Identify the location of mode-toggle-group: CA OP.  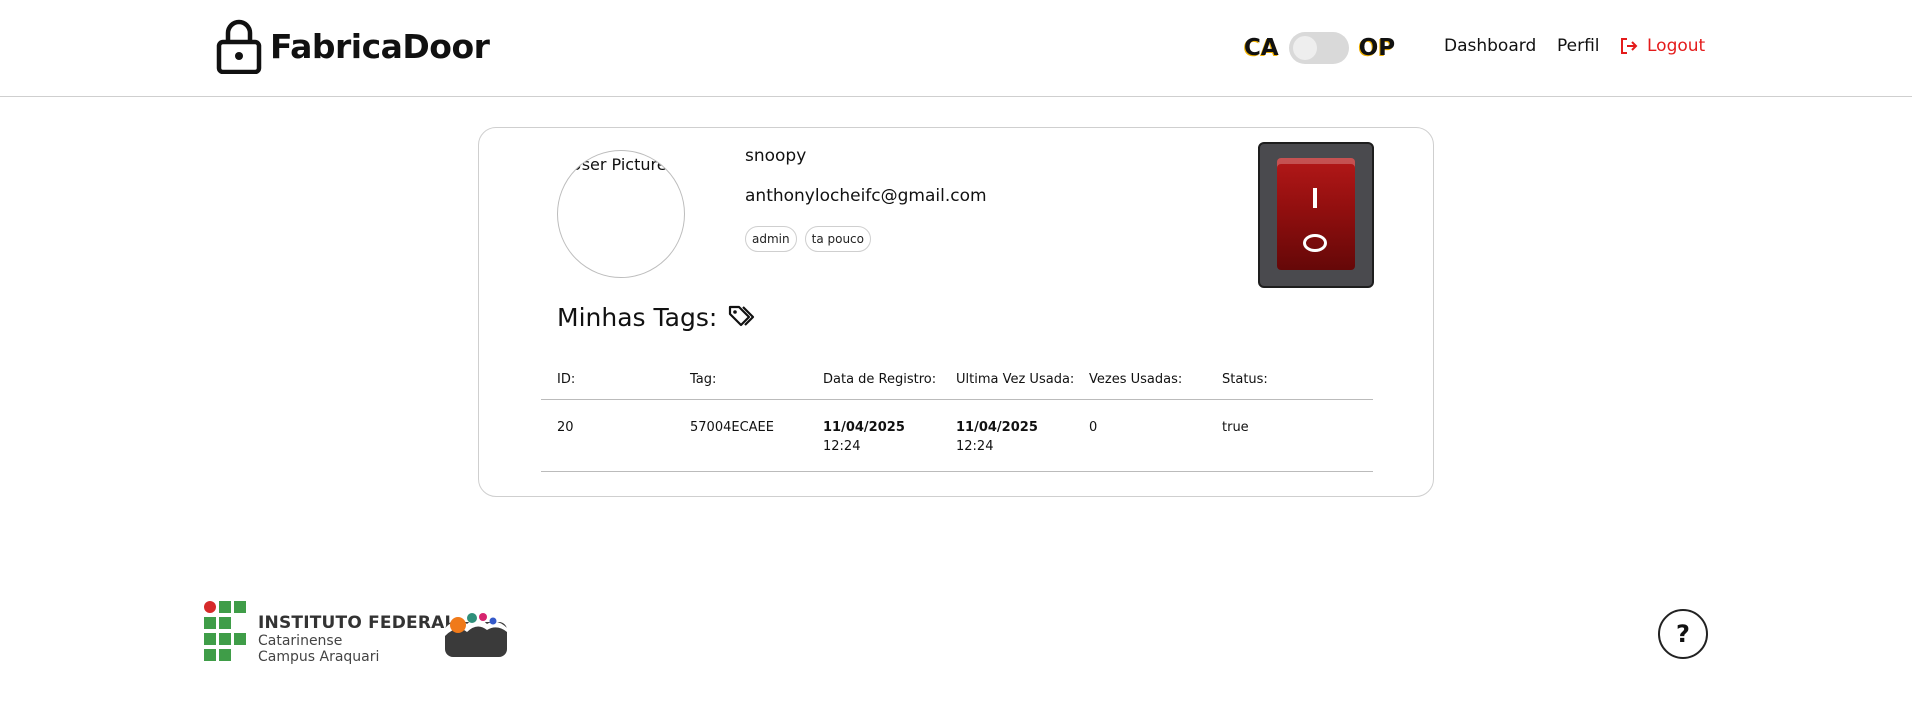
(1319, 48).